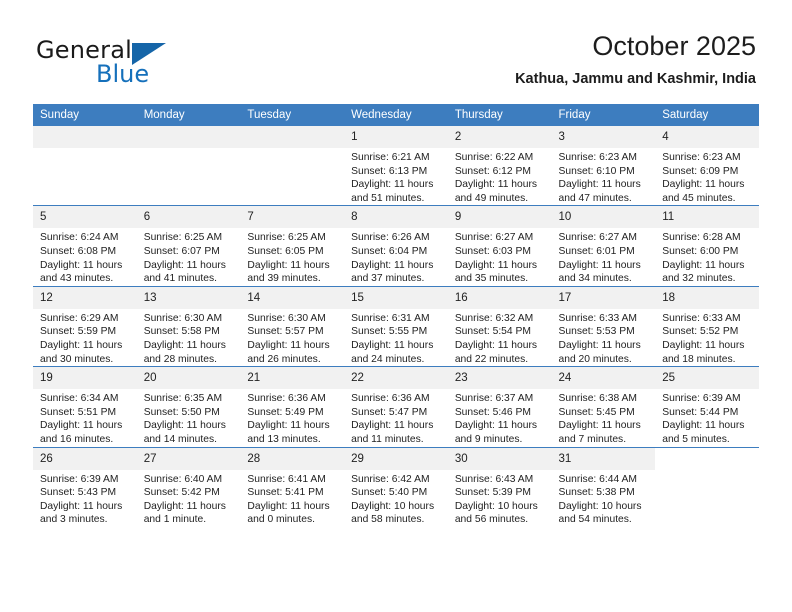 The width and height of the screenshot is (792, 612). Describe the element at coordinates (284, 359) in the screenshot. I see `daylight-duration-line2: and 26 minutes.` at that location.